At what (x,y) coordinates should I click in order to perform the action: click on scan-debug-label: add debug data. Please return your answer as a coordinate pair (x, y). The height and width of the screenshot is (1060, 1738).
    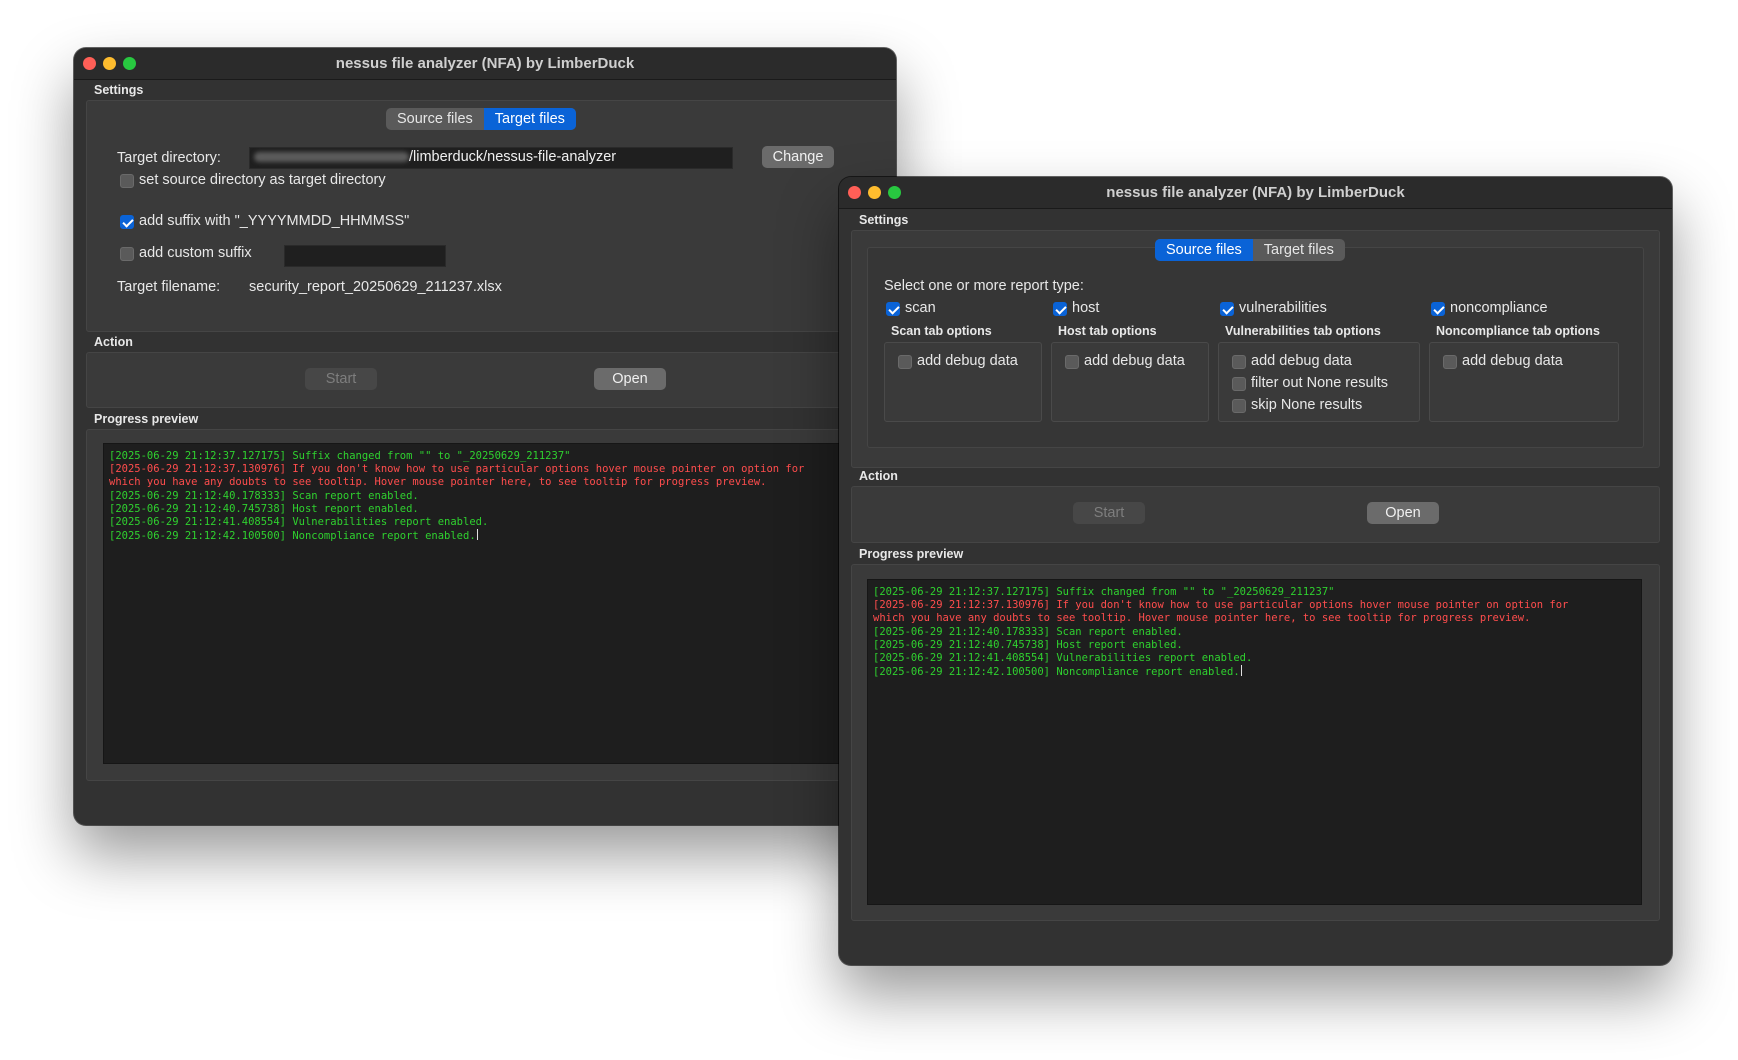
    Looking at the image, I should click on (967, 361).